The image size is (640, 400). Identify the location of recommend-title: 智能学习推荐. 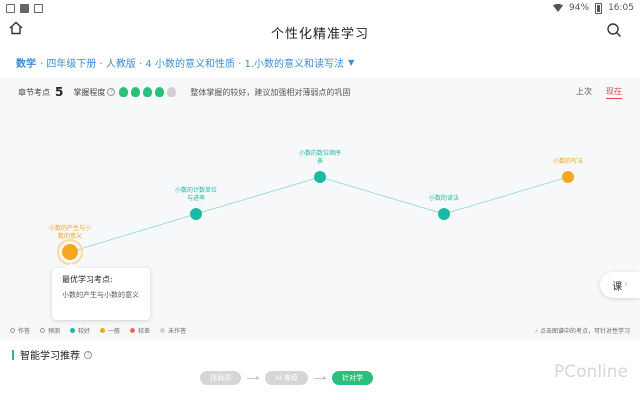
(50, 356).